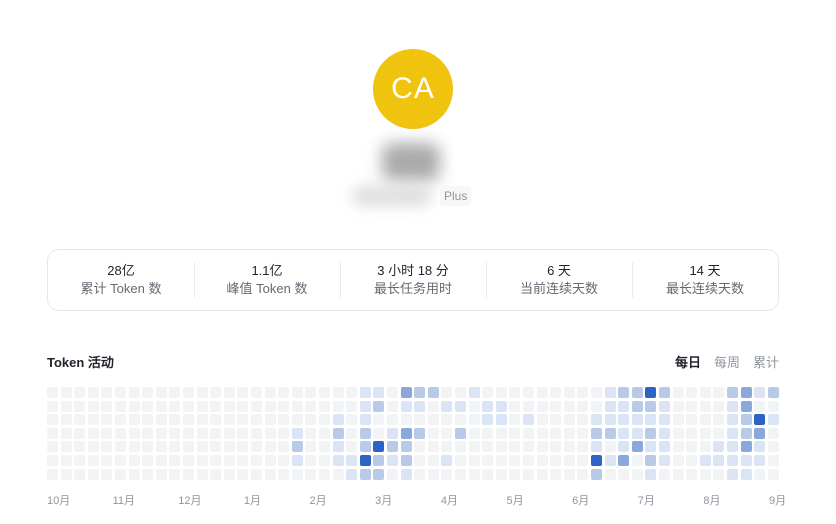 This screenshot has height=524, width=836. I want to click on user-avatar: CA, so click(413, 89).